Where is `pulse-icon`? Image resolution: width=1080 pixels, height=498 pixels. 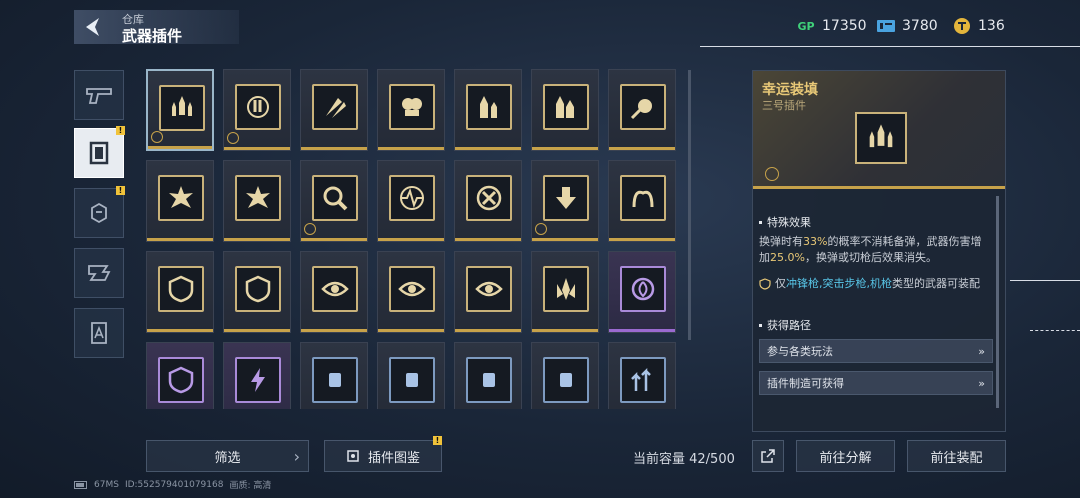
pulse-icon is located at coordinates (412, 198).